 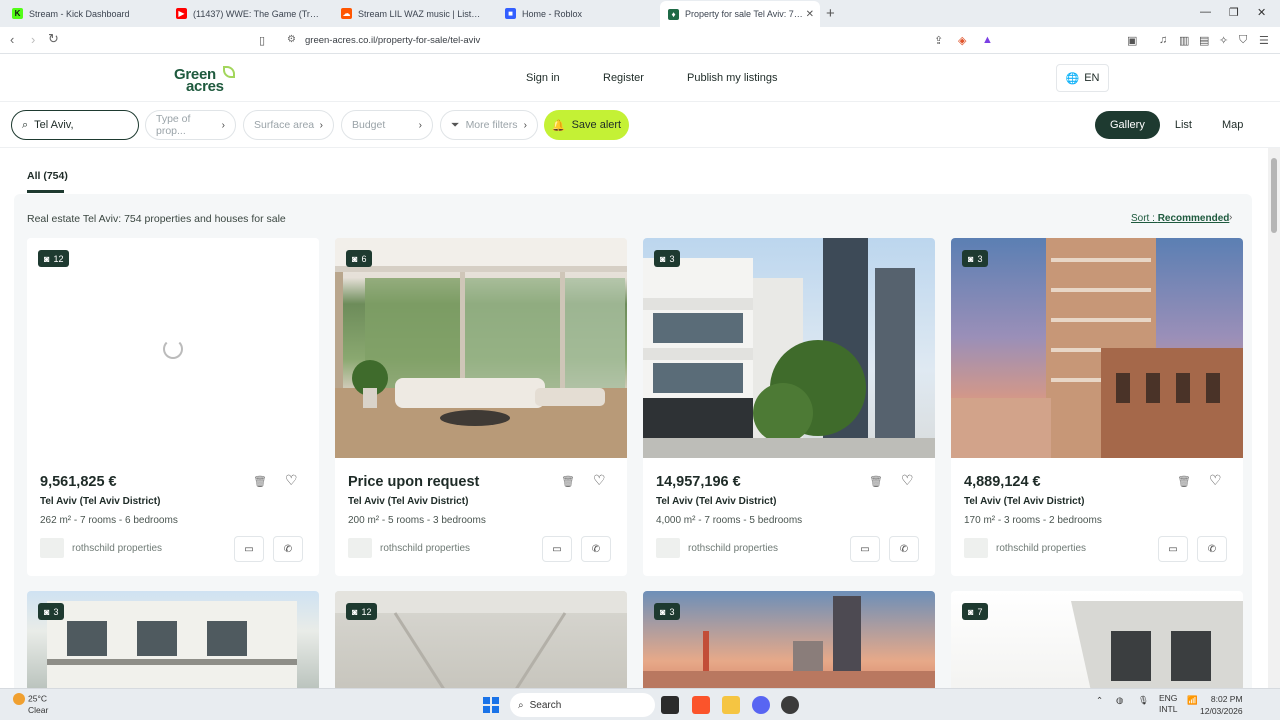 I want to click on green-acres-logo: Green acres, so click(x=206, y=80).